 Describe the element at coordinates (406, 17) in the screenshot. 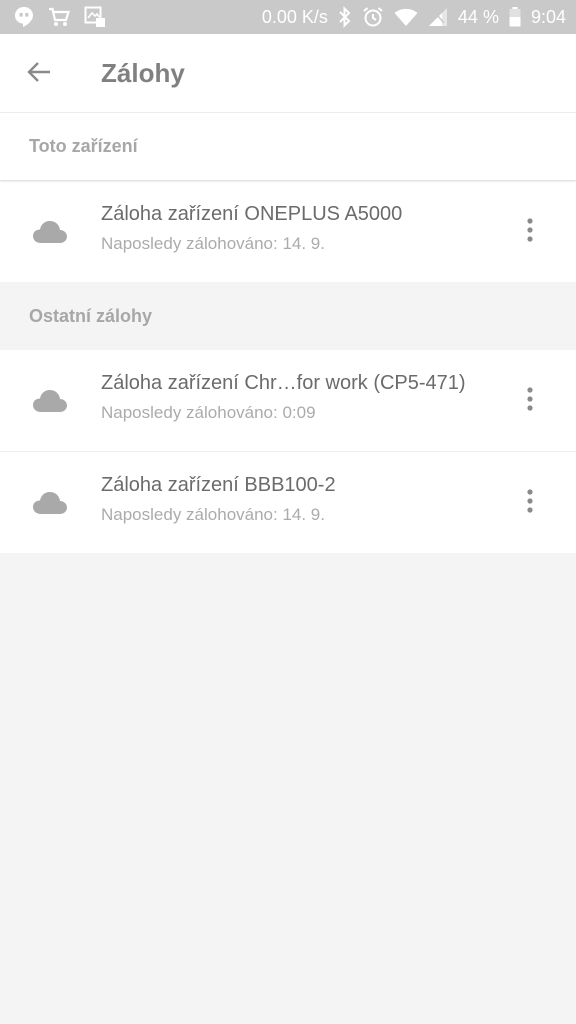

I see `wifi-icon` at that location.